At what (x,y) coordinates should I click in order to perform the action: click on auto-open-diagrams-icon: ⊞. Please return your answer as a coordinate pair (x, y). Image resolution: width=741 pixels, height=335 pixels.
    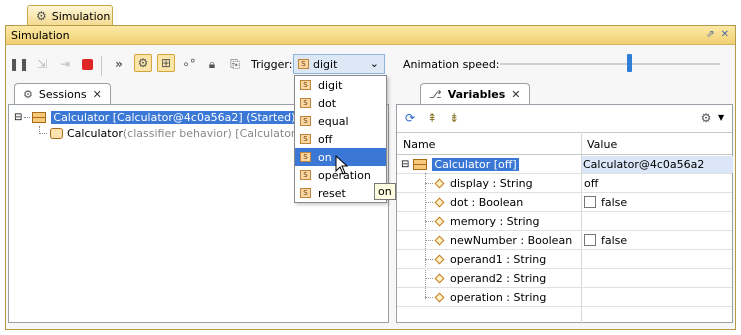
    Looking at the image, I should click on (166, 63).